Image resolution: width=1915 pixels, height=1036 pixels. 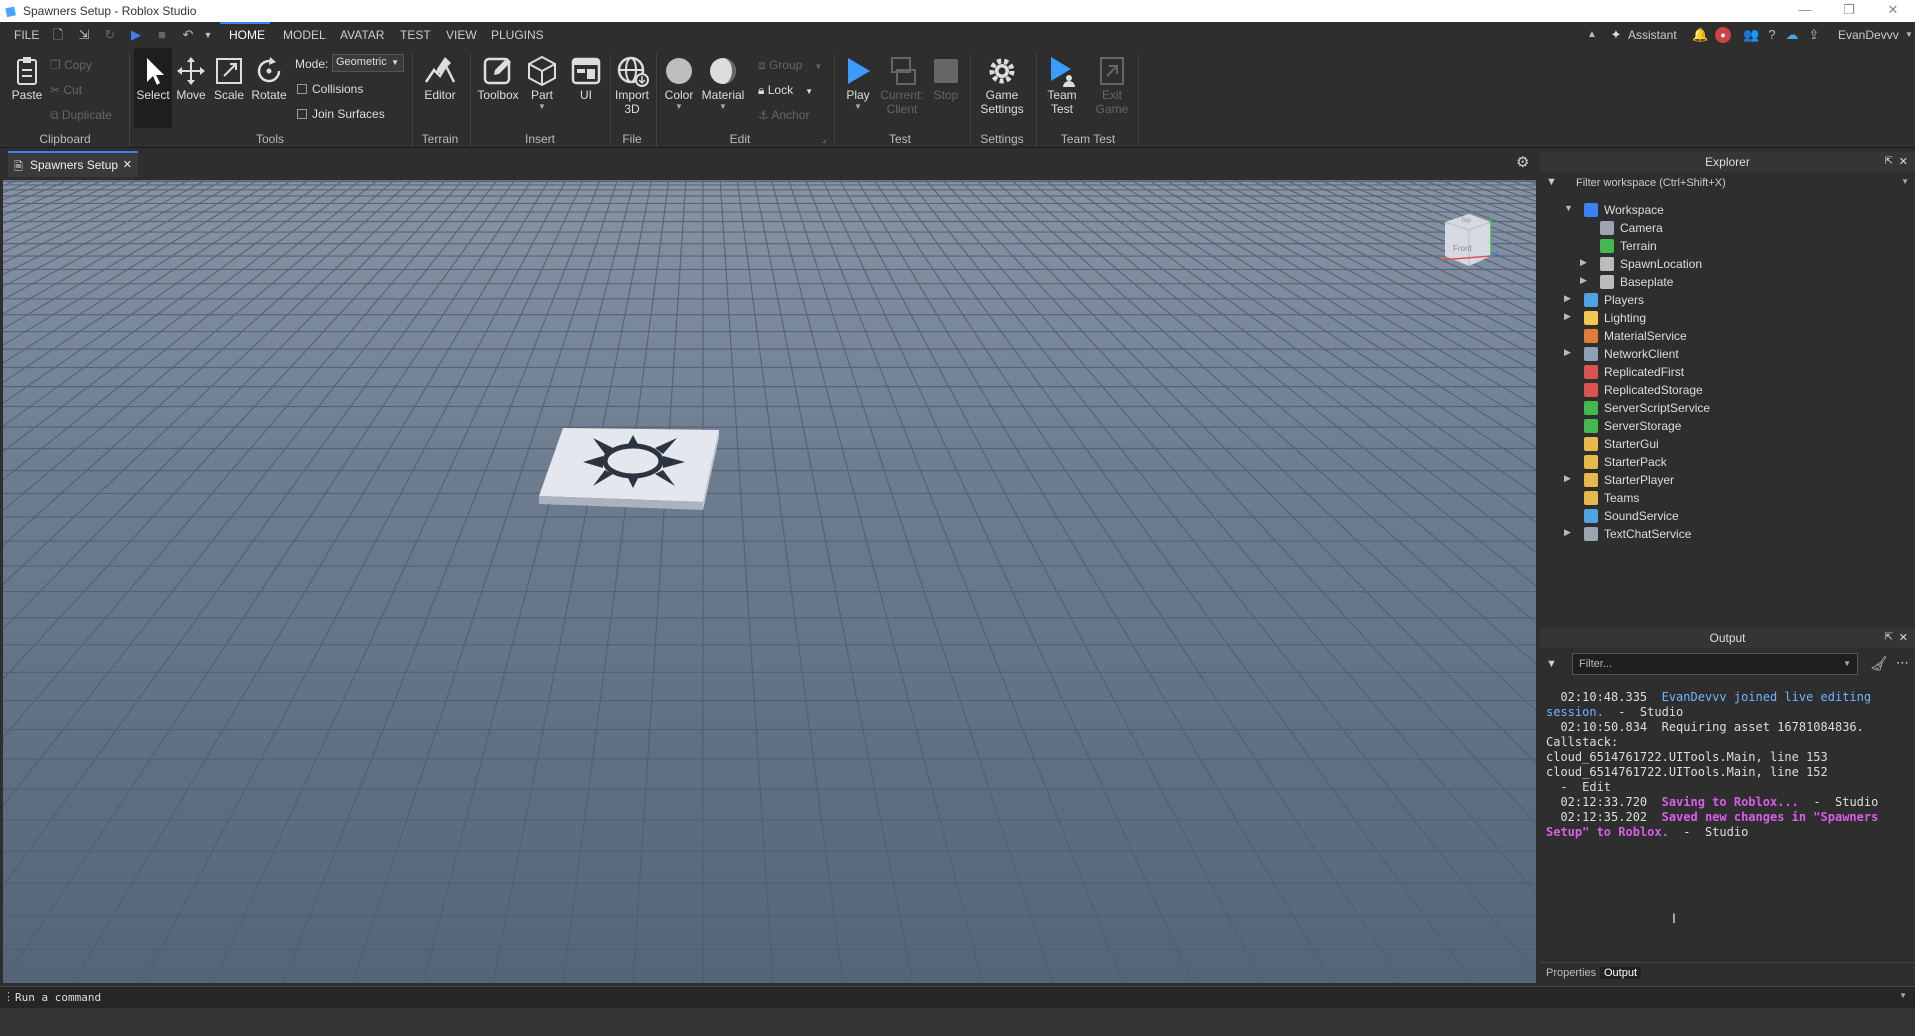 I want to click on spawn-location-pad, so click(x=629, y=469).